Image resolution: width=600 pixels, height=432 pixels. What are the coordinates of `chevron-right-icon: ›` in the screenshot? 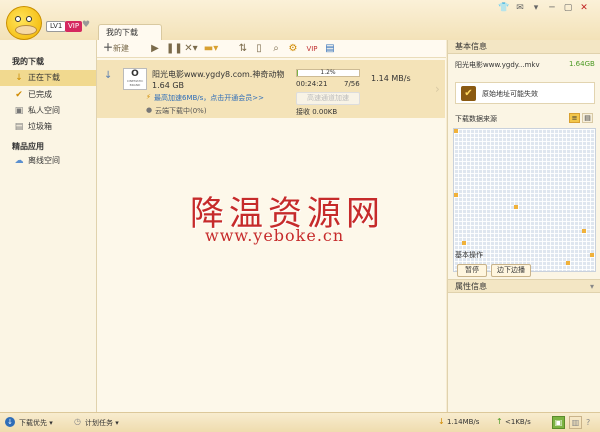 It's located at (437, 89).